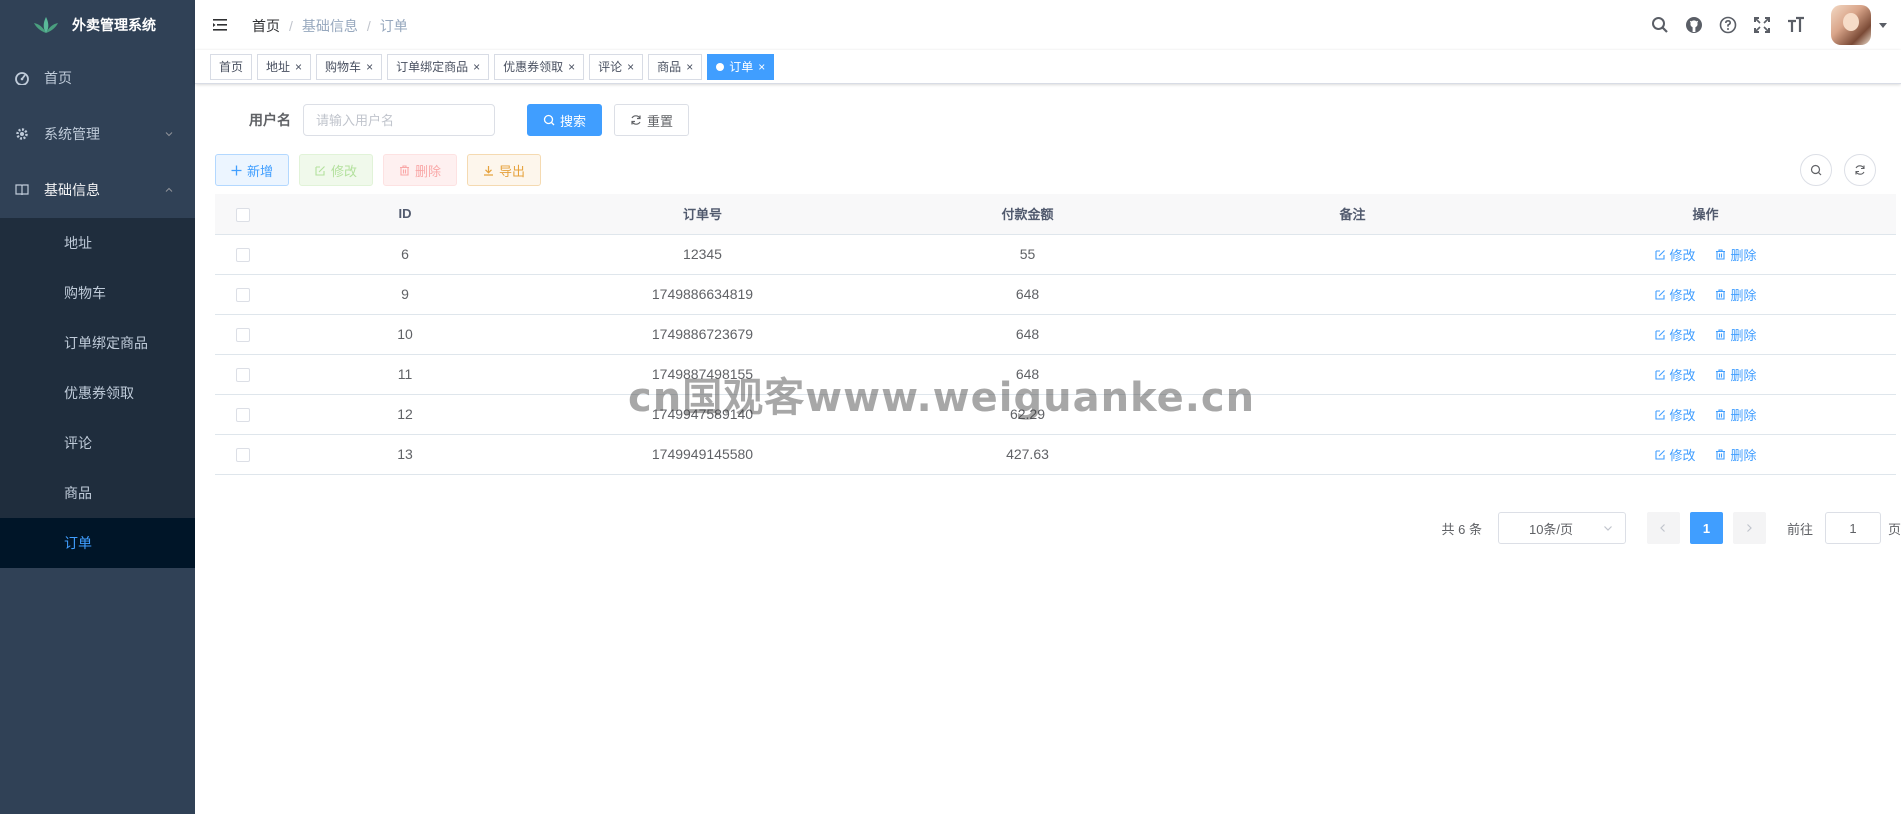  I want to click on breadcrumb-home: 首页, so click(266, 26).